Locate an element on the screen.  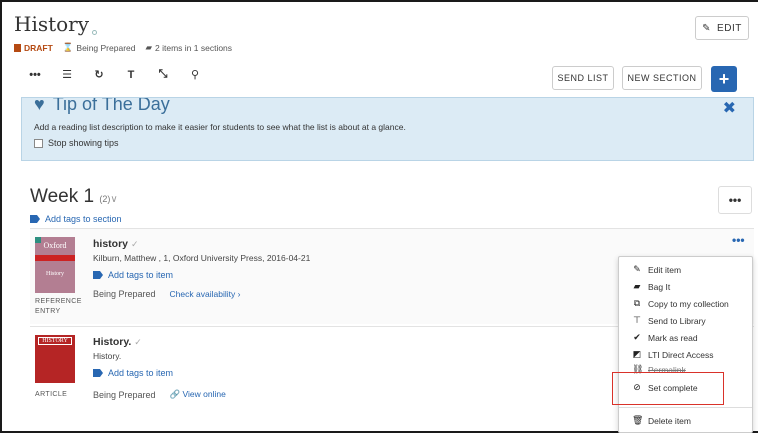
menu-item-lti: ◩ LTI Direct Access is located at coordinates (673, 354).